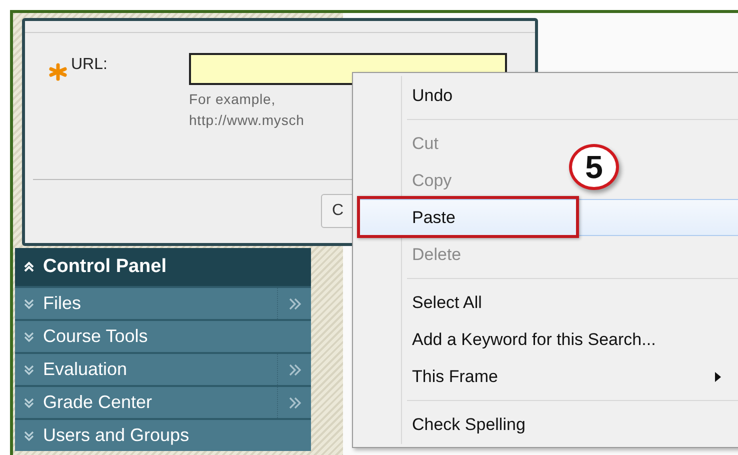 The width and height of the screenshot is (738, 455). I want to click on field-label: URL:, so click(89, 65).